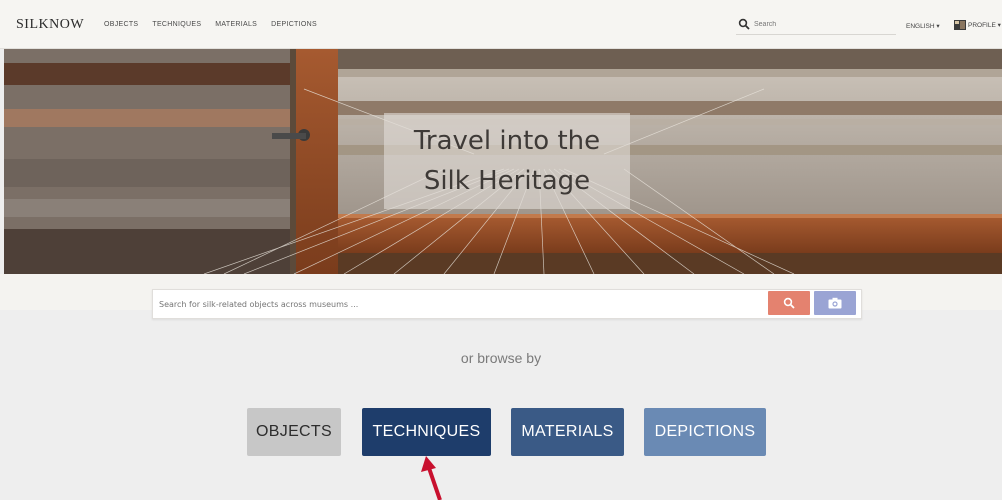  Describe the element at coordinates (176, 24) in the screenshot. I see `nav-techniques: TECHNIQUES` at that location.